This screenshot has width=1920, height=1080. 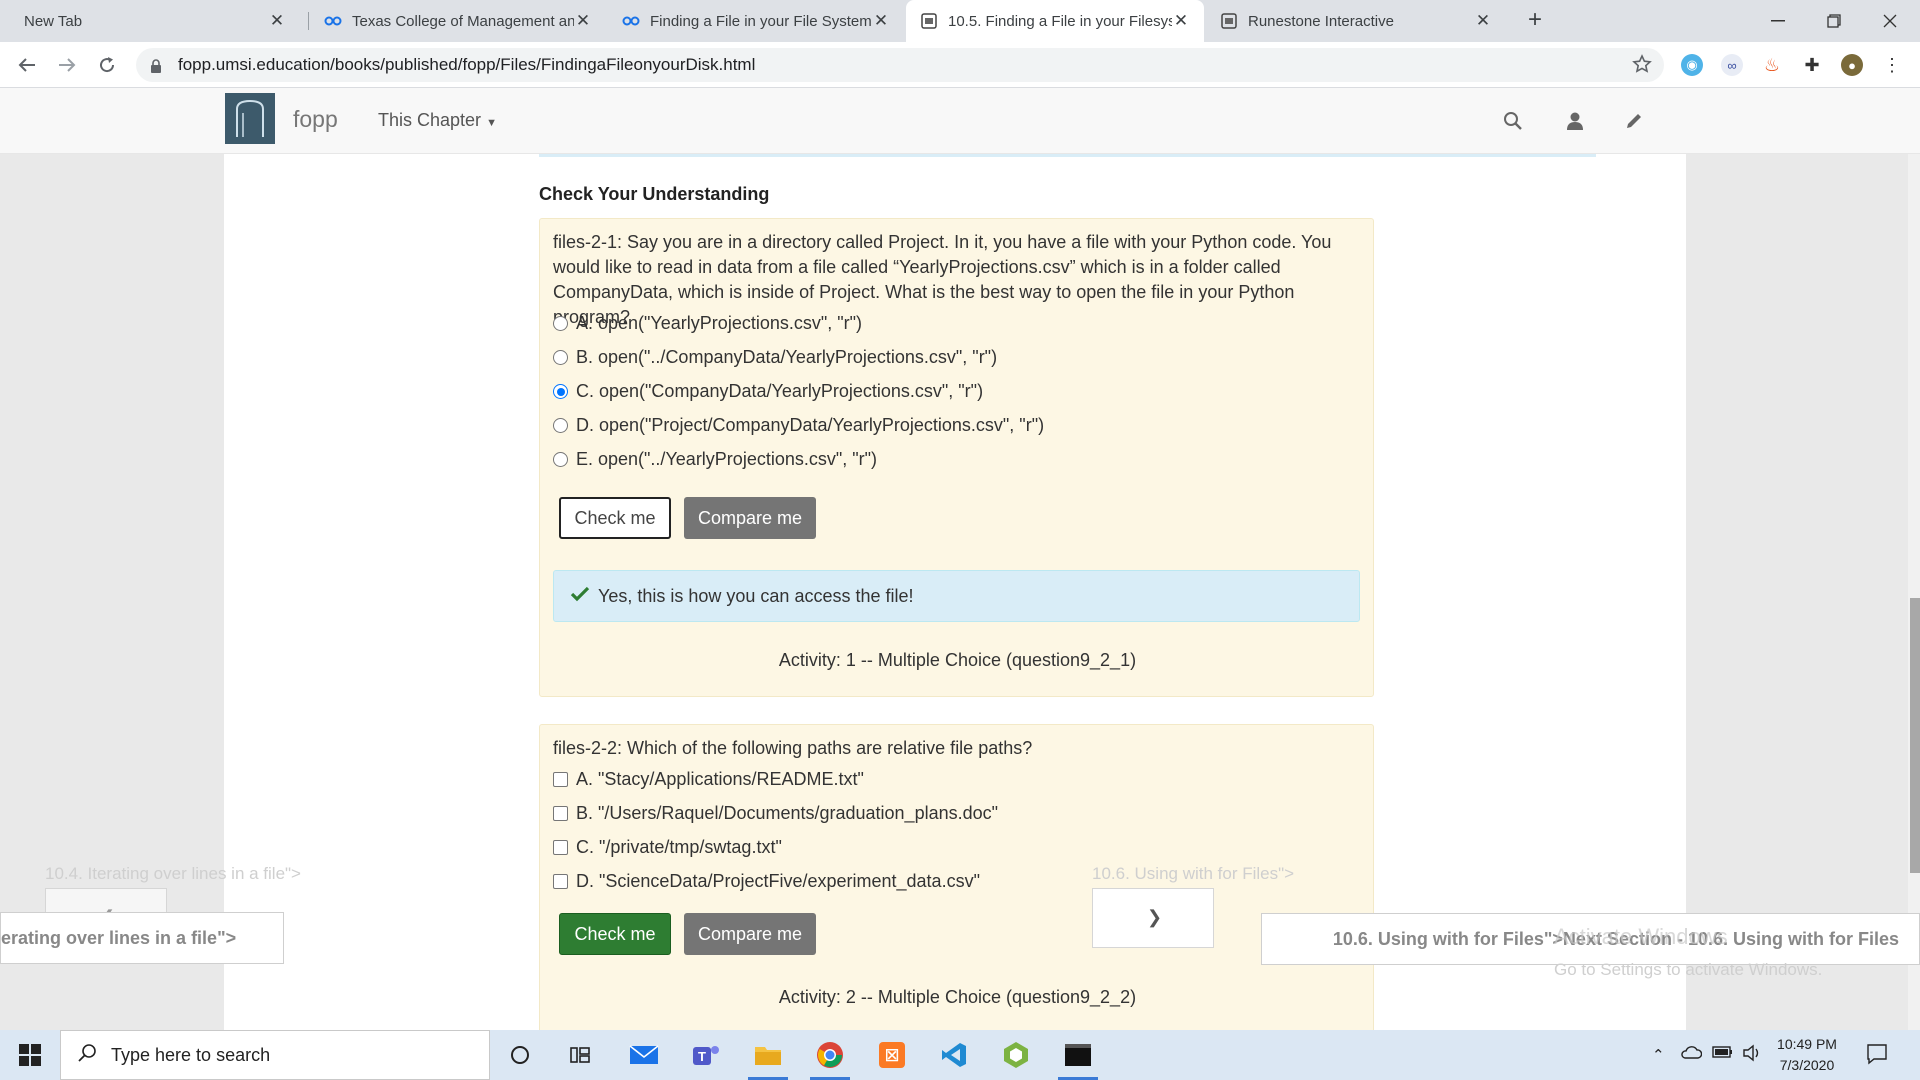 What do you see at coordinates (155, 21) in the screenshot?
I see `tab-new-tab: New Tab ✕` at bounding box center [155, 21].